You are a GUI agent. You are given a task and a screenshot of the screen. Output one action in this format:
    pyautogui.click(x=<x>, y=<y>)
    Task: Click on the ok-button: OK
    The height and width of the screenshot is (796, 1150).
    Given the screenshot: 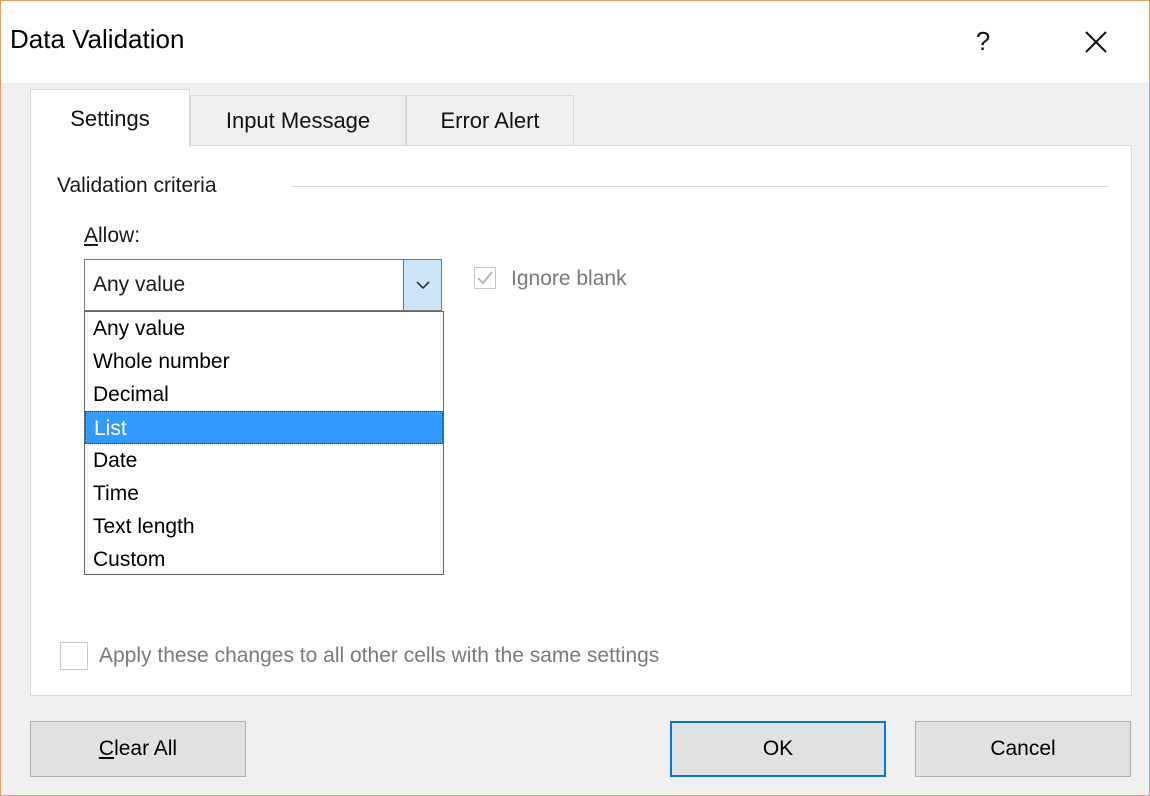 What is the action you would take?
    pyautogui.click(x=778, y=749)
    